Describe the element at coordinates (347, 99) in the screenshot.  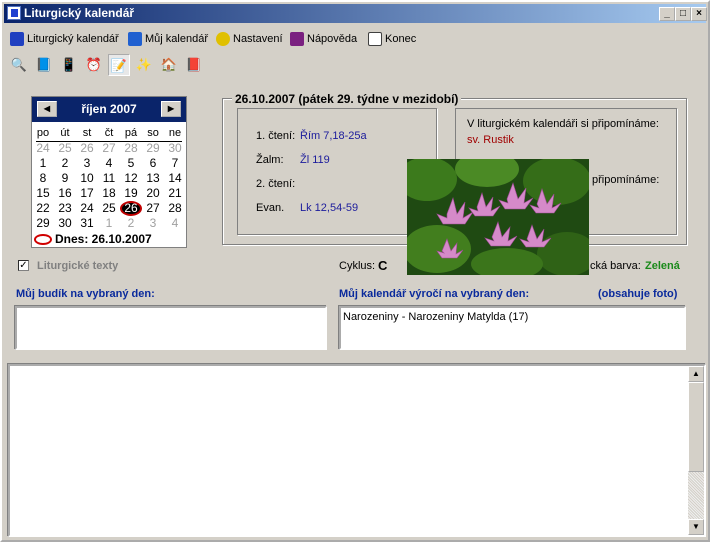
I see `day-heading: 26.10.2007 (pátek 29. týdne v mezidobí)` at that location.